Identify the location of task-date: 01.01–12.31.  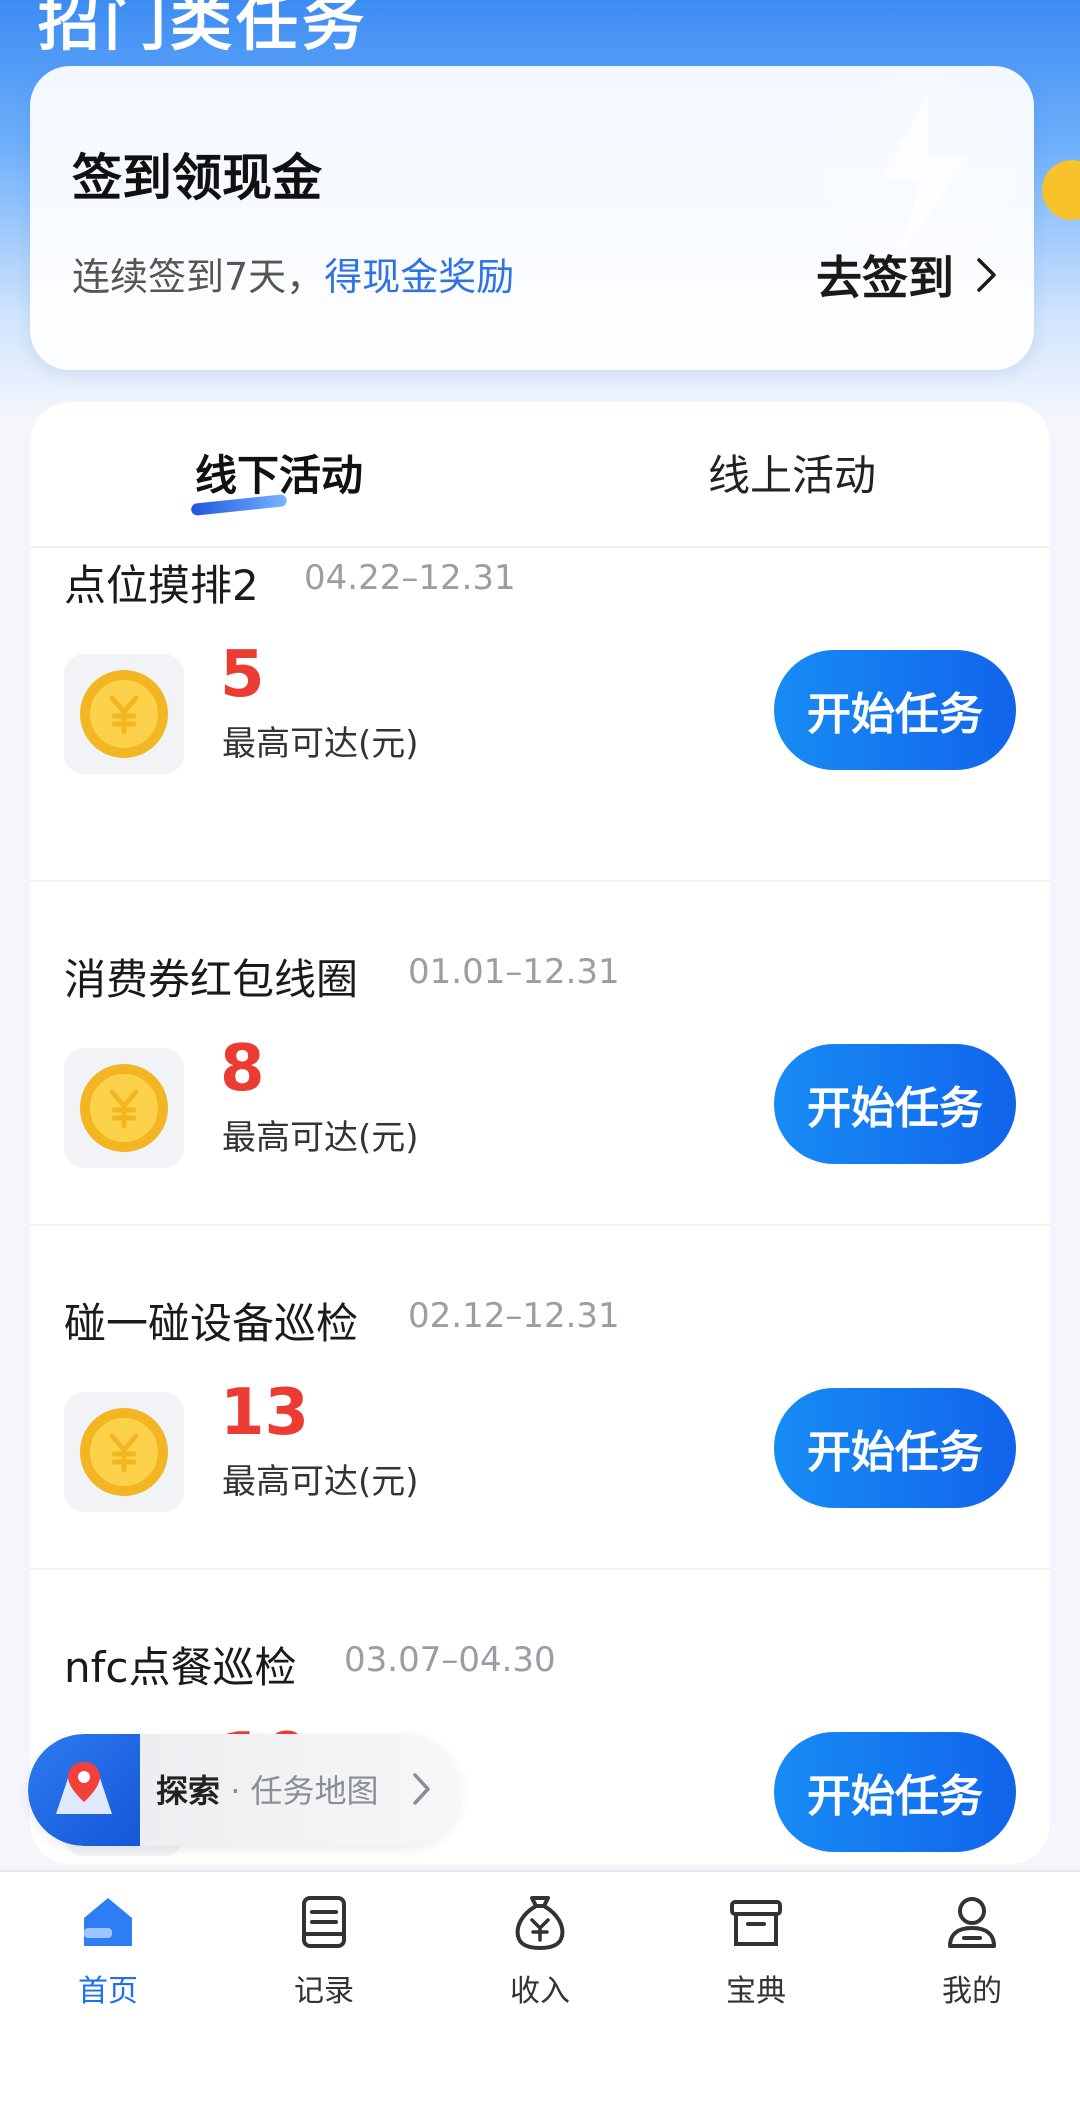
(514, 972).